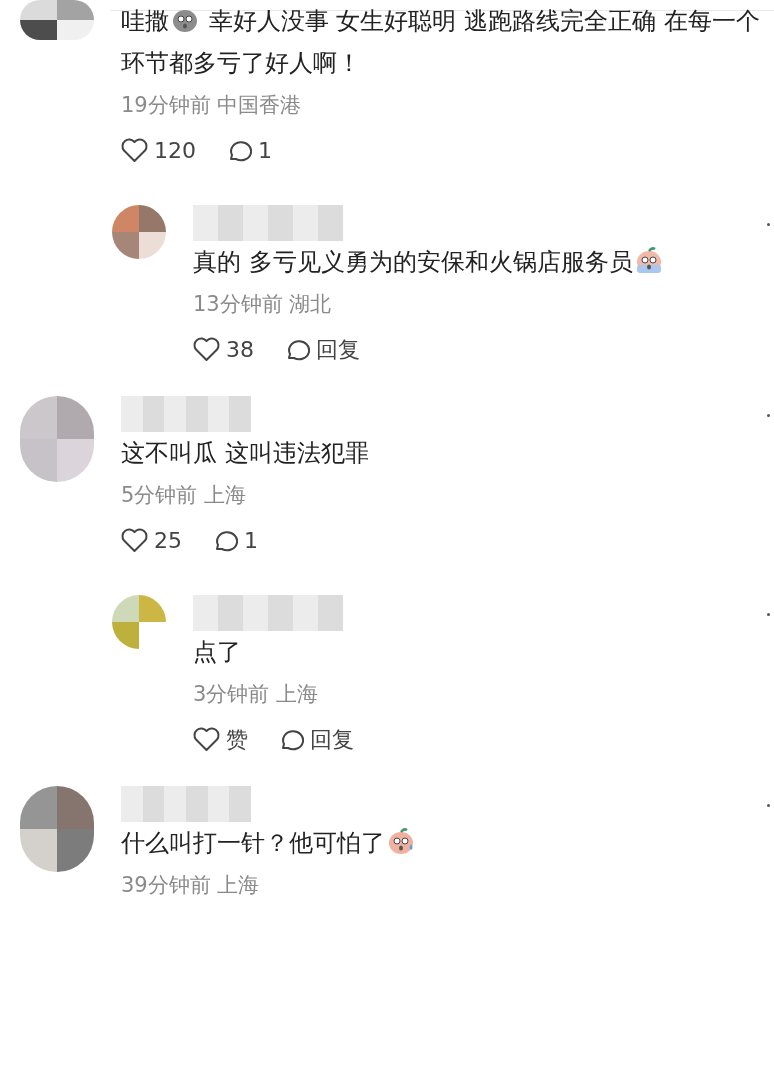  What do you see at coordinates (212, 105) in the screenshot?
I see `comment-meta: 19分钟前 中国香港` at bounding box center [212, 105].